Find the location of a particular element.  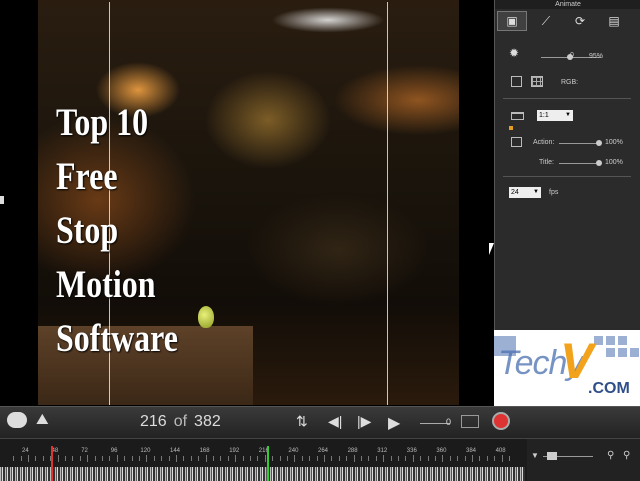

action-slider is located at coordinates (579, 143).